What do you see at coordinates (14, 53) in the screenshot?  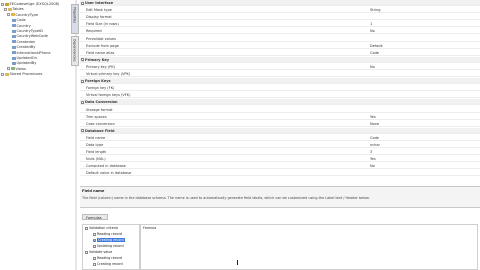 I see `fld-icon` at bounding box center [14, 53].